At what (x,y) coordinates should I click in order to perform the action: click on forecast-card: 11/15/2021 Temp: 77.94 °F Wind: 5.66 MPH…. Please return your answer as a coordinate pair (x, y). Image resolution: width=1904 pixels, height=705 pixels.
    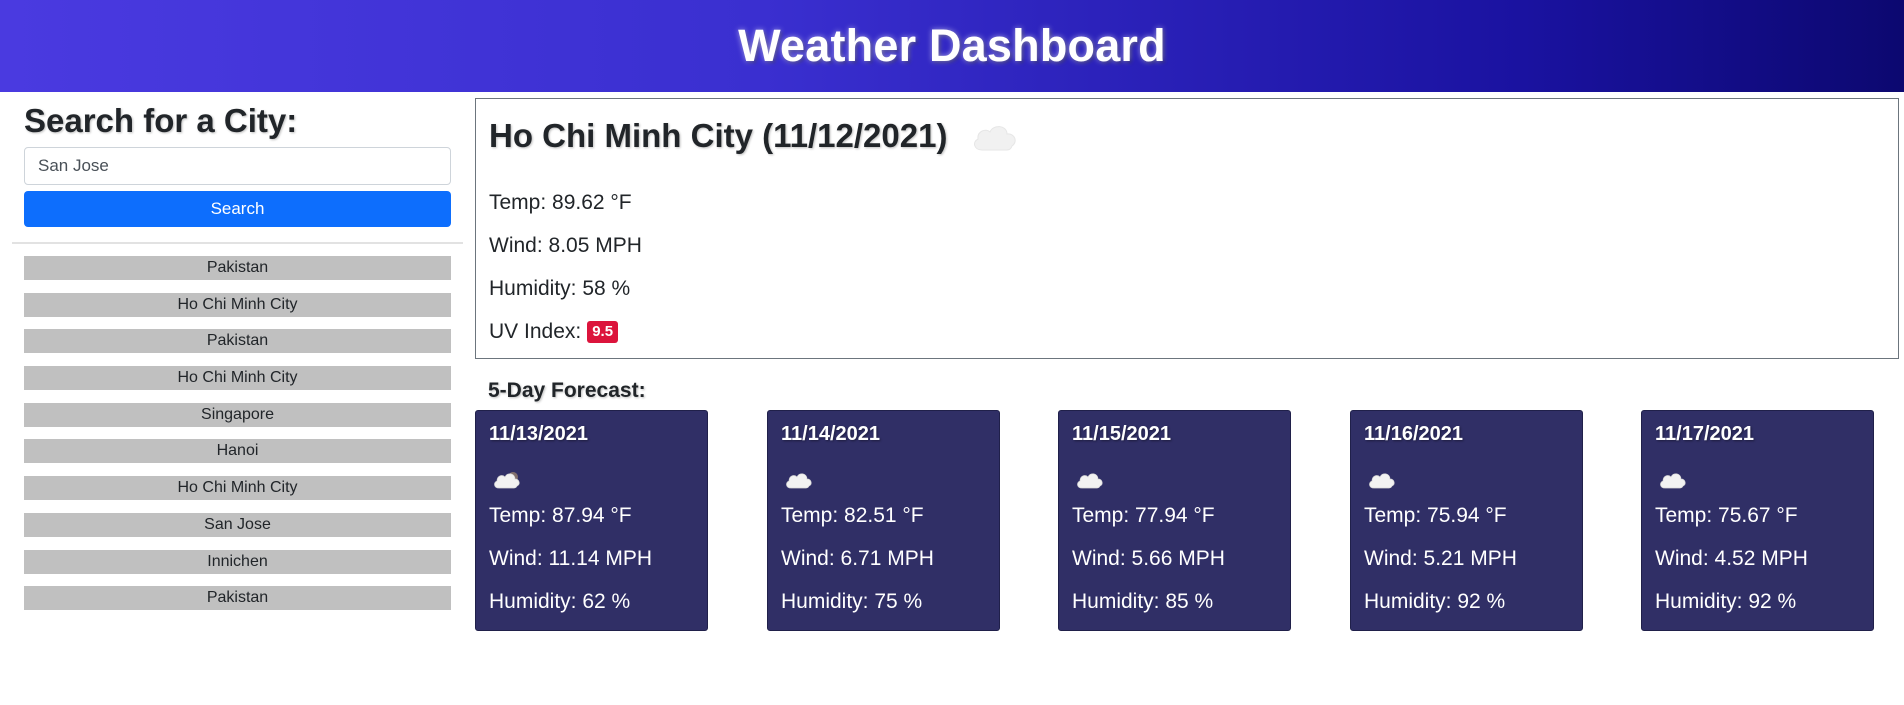
    Looking at the image, I should click on (1174, 520).